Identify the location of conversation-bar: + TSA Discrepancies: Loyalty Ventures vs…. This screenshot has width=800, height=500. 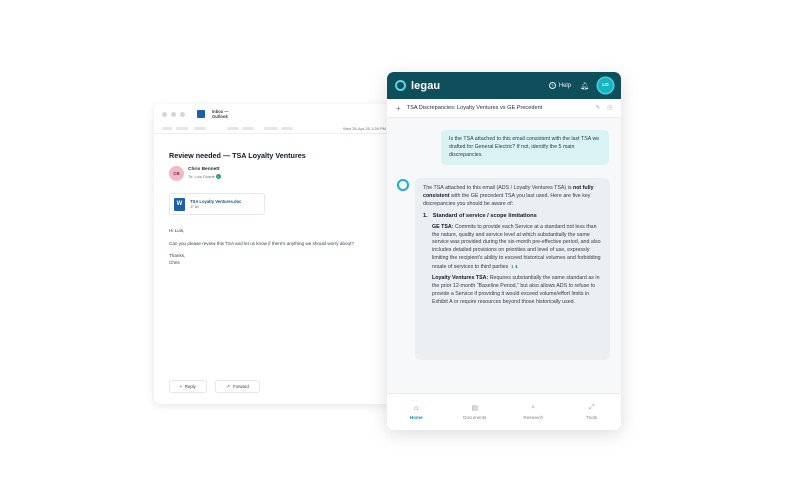
(504, 108).